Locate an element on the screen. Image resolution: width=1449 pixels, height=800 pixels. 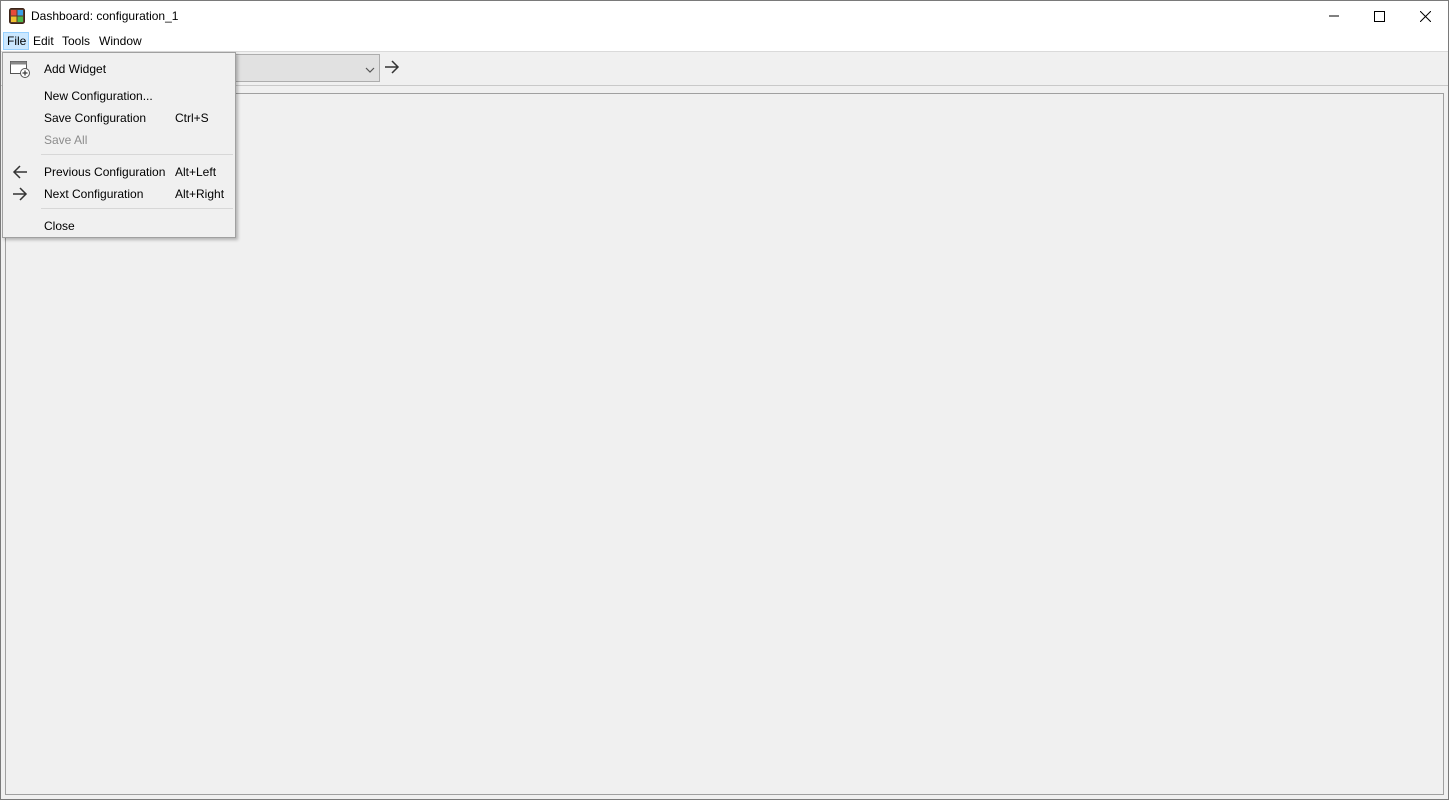
maximize-icon is located at coordinates (1379, 16).